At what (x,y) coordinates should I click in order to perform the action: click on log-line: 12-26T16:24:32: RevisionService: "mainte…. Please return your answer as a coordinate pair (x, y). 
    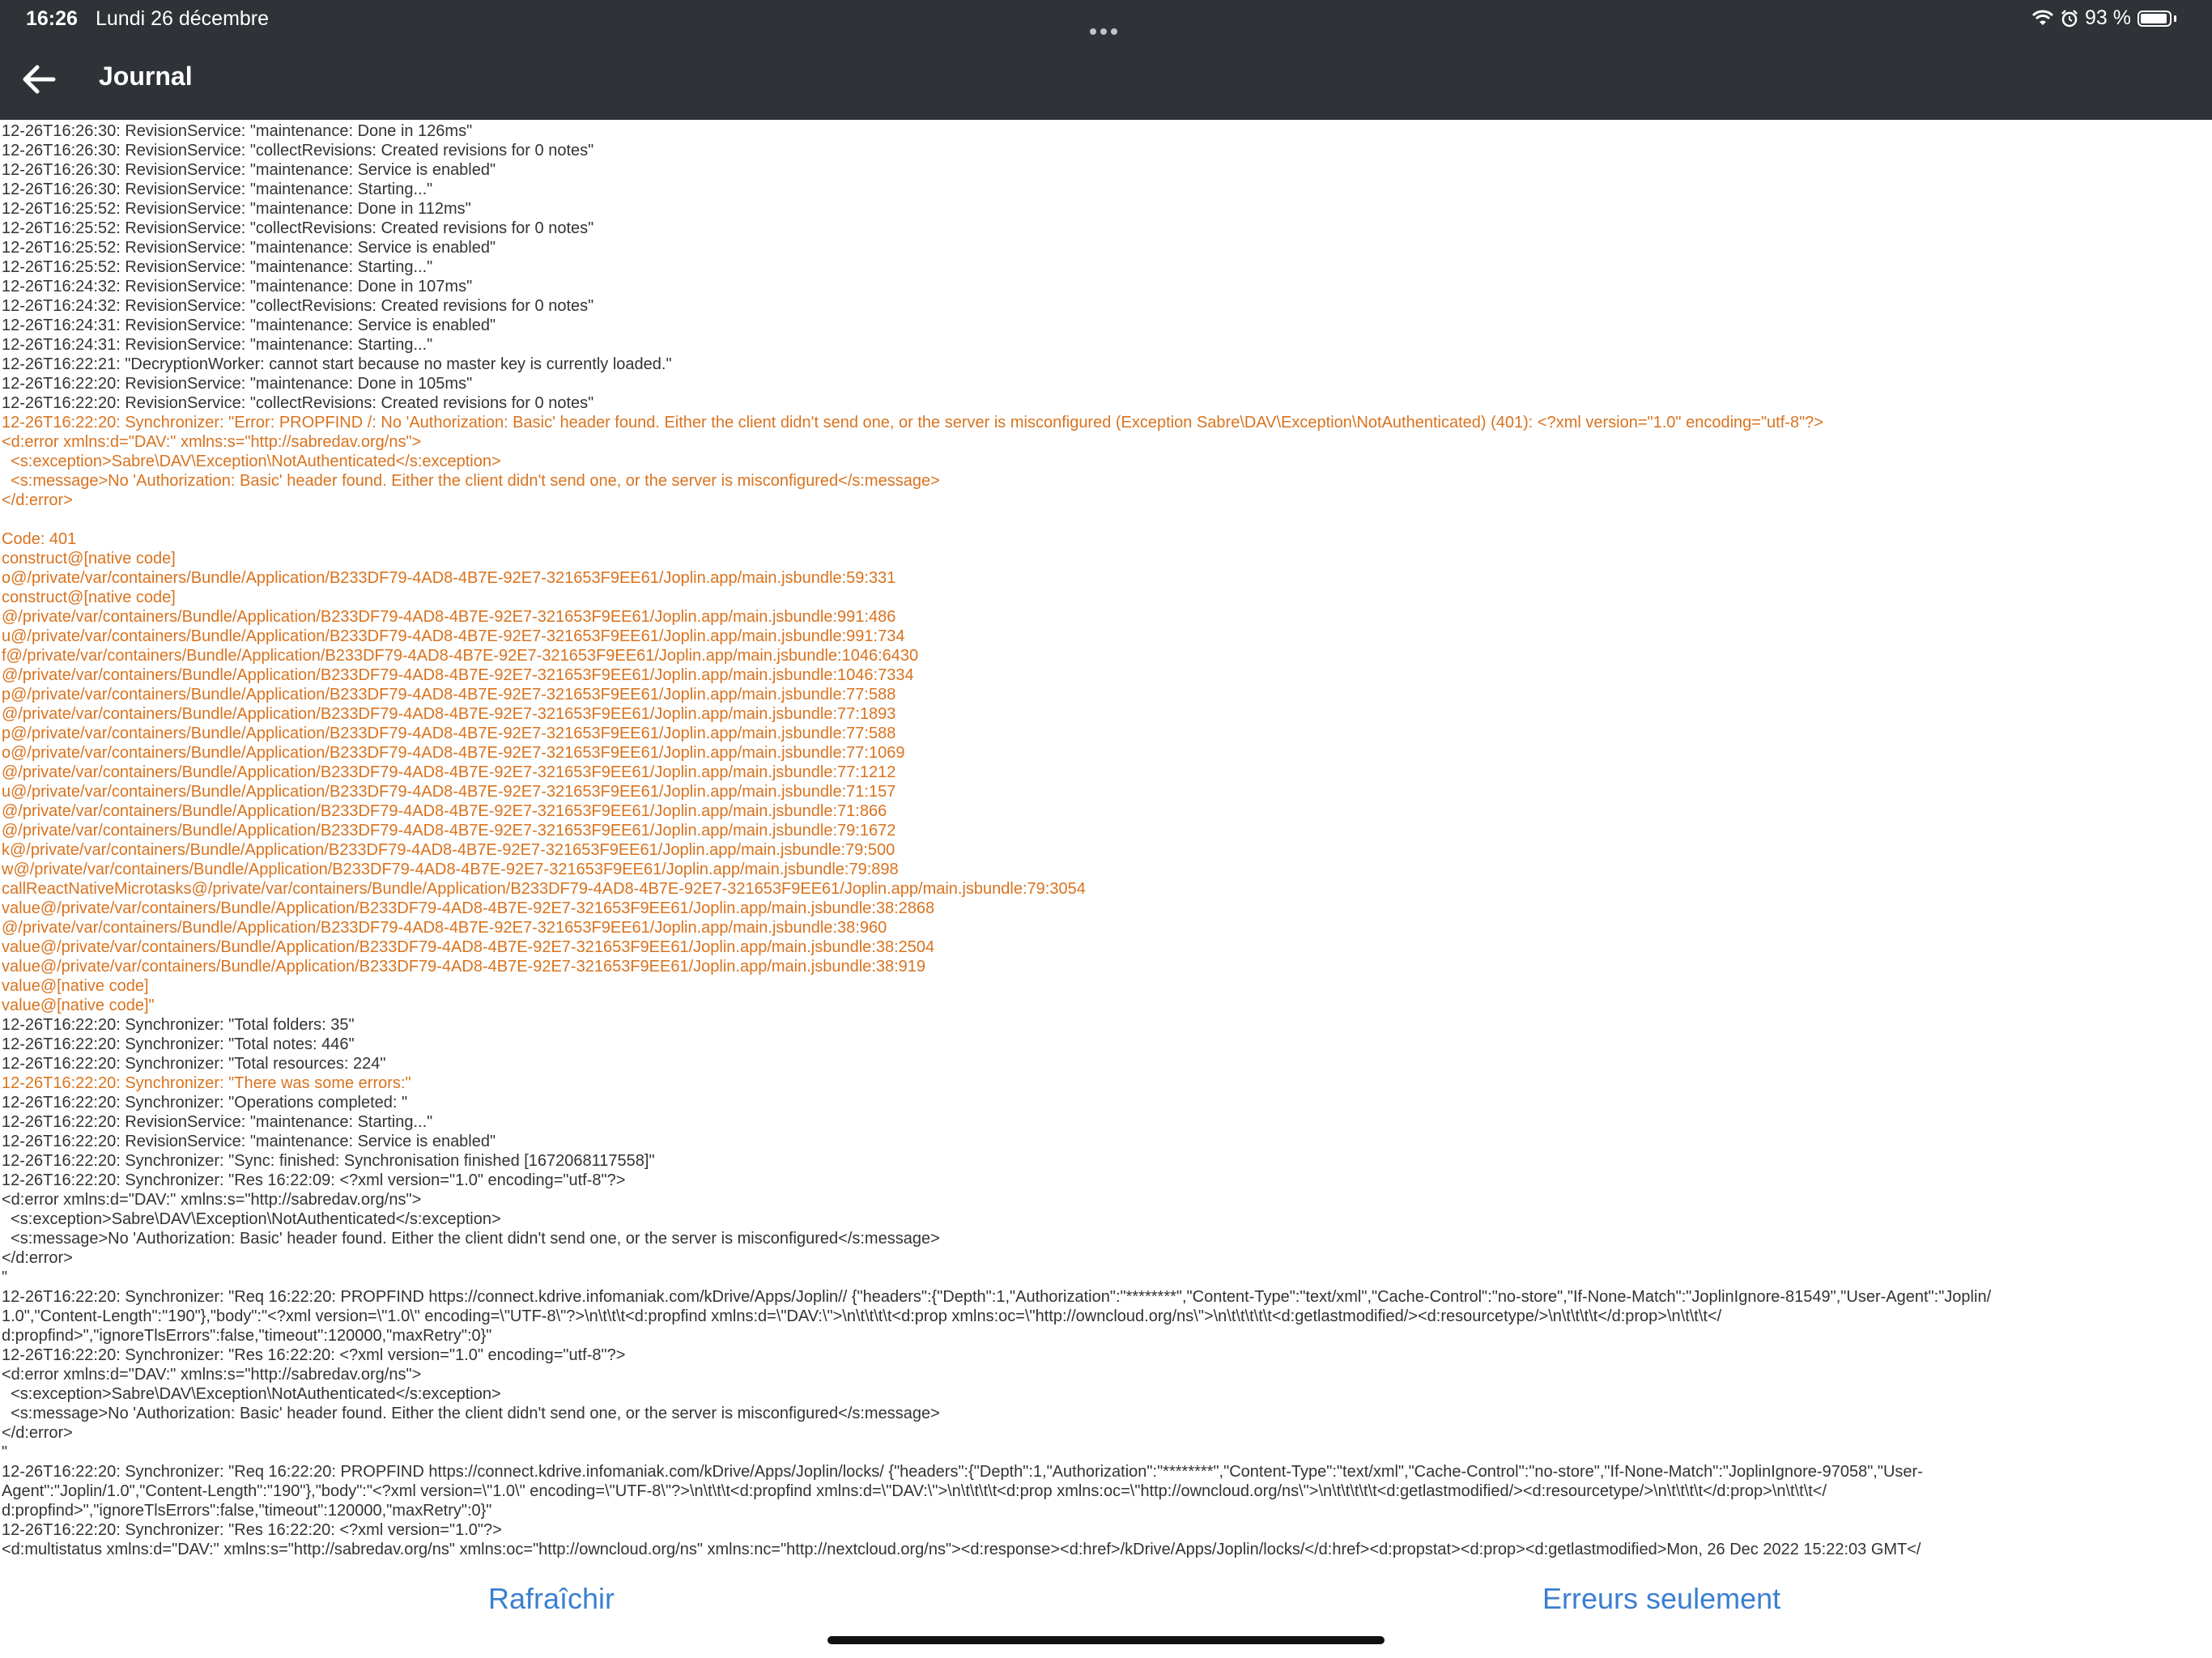
    Looking at the image, I should click on (238, 286).